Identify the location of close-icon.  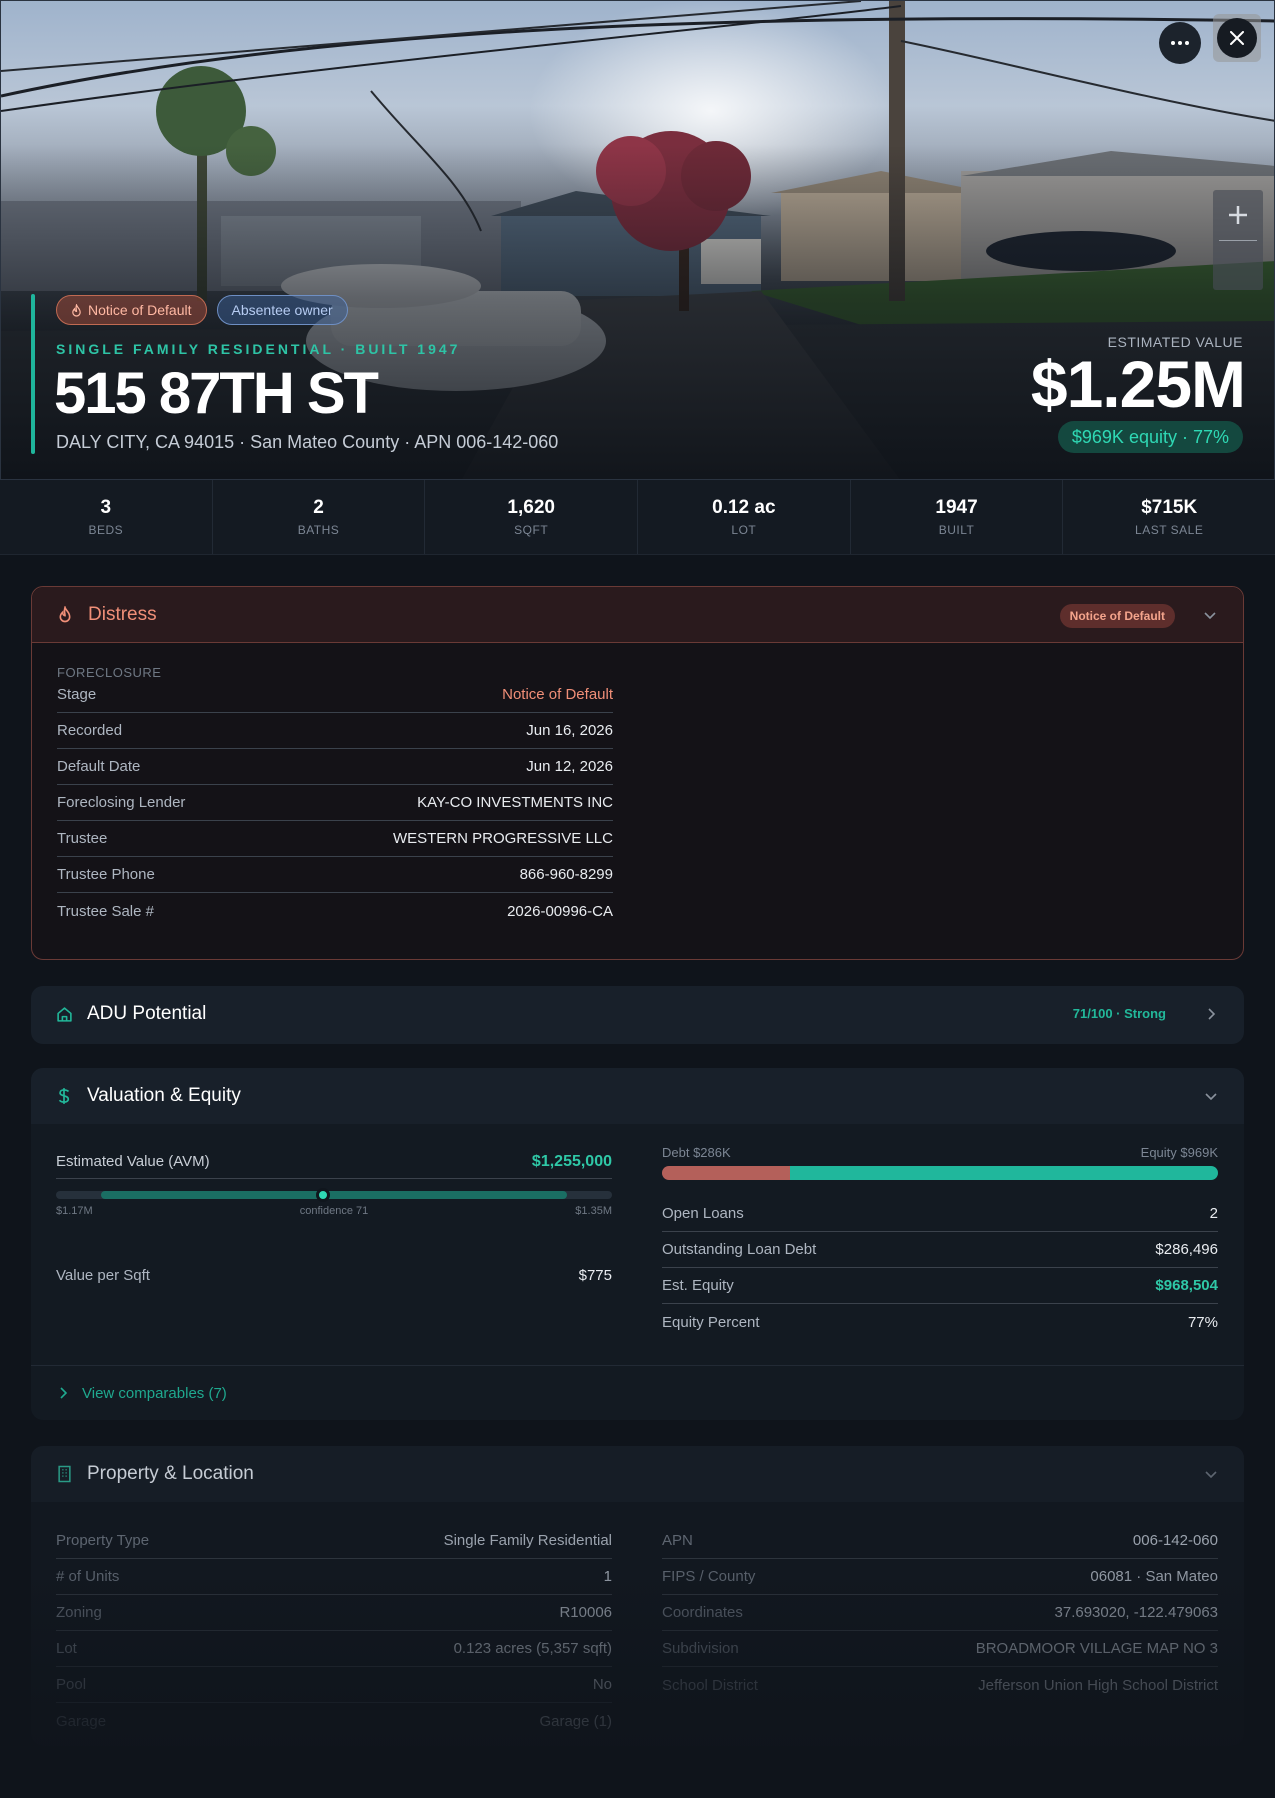
(1237, 38).